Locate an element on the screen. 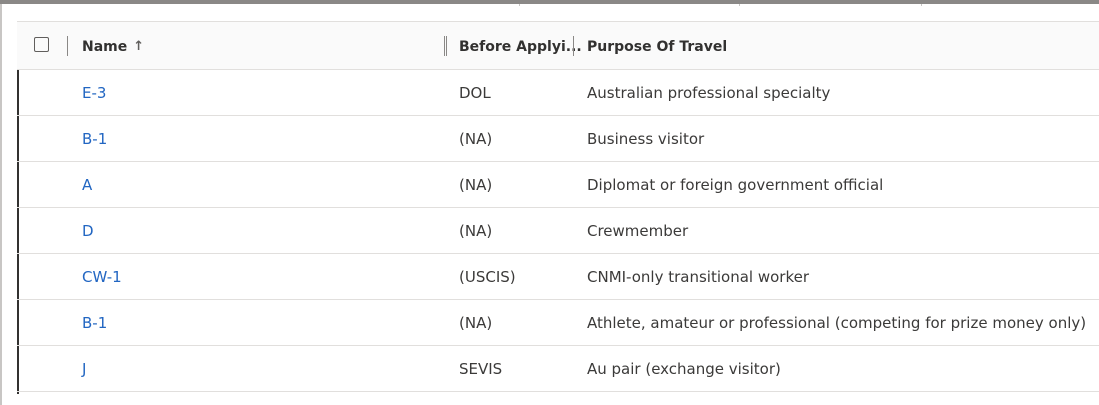 The width and height of the screenshot is (1099, 405). column-header-purpose: Purpose Of Travel is located at coordinates (657, 46).